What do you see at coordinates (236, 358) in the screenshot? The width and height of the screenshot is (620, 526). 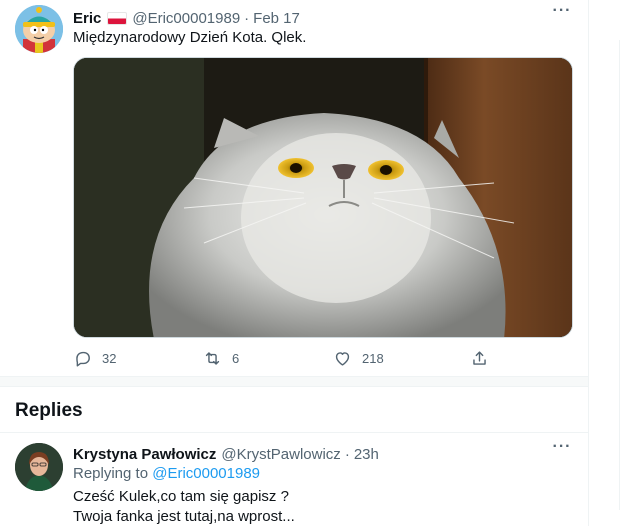 I see `retweet-count: 6` at bounding box center [236, 358].